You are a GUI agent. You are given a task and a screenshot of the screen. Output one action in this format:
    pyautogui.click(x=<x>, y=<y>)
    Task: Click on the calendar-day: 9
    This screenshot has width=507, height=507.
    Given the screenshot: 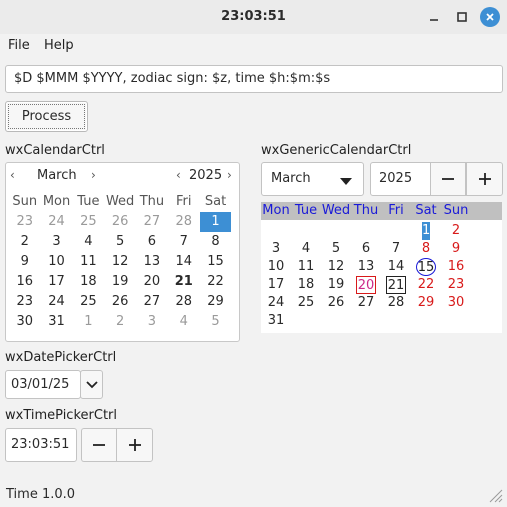 What is the action you would take?
    pyautogui.click(x=25, y=262)
    